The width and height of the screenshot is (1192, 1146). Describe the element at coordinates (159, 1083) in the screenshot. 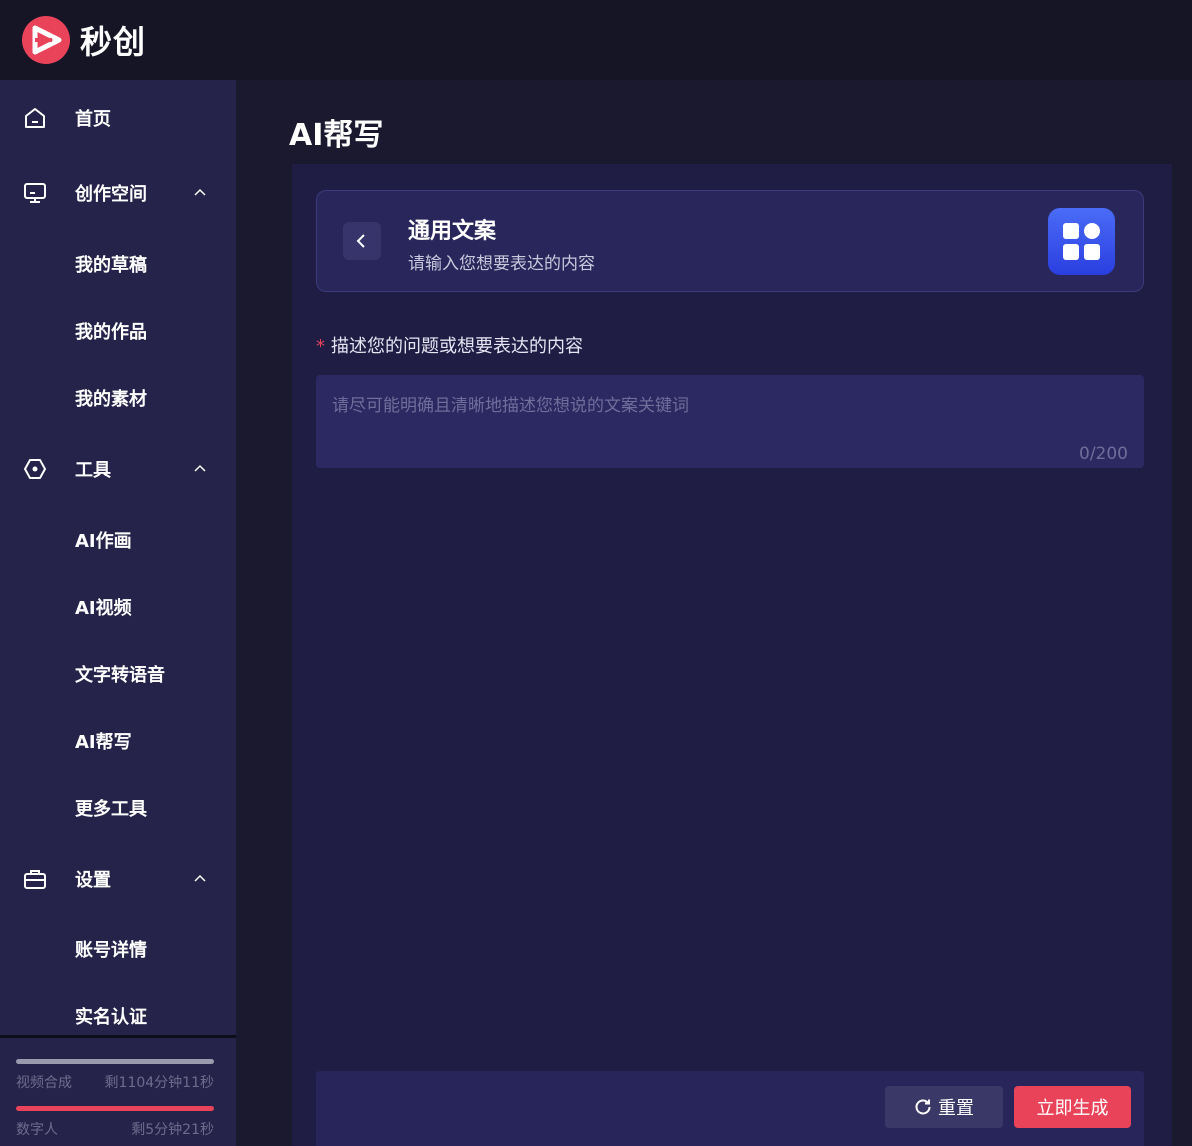

I see `usage-remaining: 剩1104分钟11秒` at that location.